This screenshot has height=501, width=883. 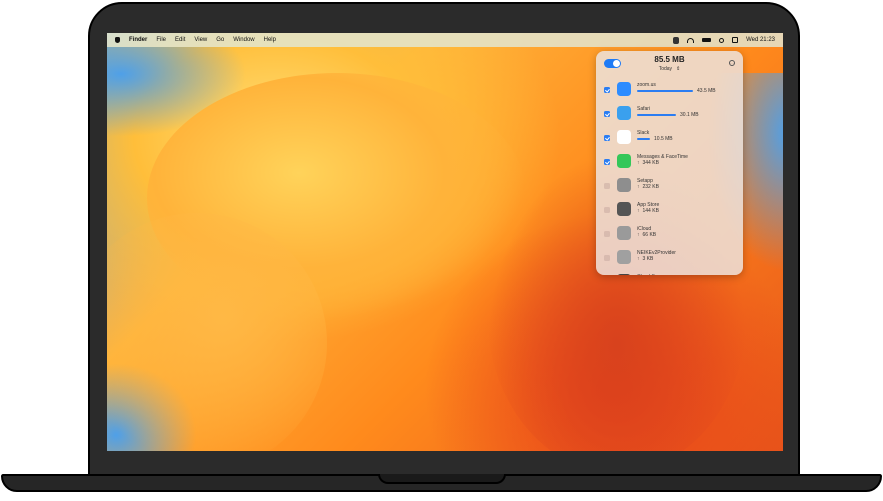 What do you see at coordinates (644, 109) in the screenshot?
I see `app-name: Safari` at bounding box center [644, 109].